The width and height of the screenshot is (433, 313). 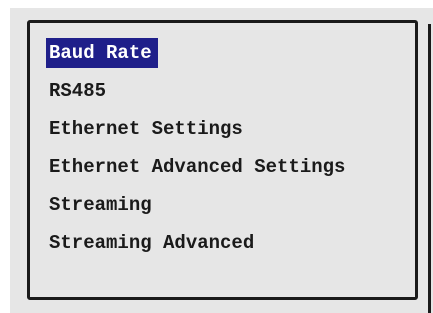 I want to click on menu-item-label: Ethernet Advanced Settings, so click(x=197, y=167).